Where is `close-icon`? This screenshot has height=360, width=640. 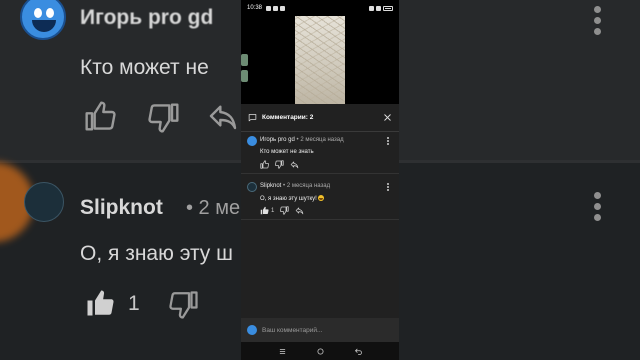
close-icon is located at coordinates (387, 117).